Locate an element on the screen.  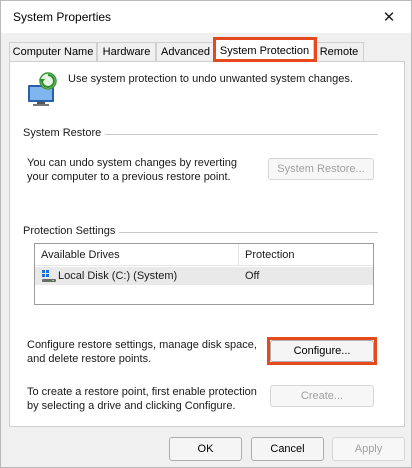
tab-label: Computer Name is located at coordinates (53, 52).